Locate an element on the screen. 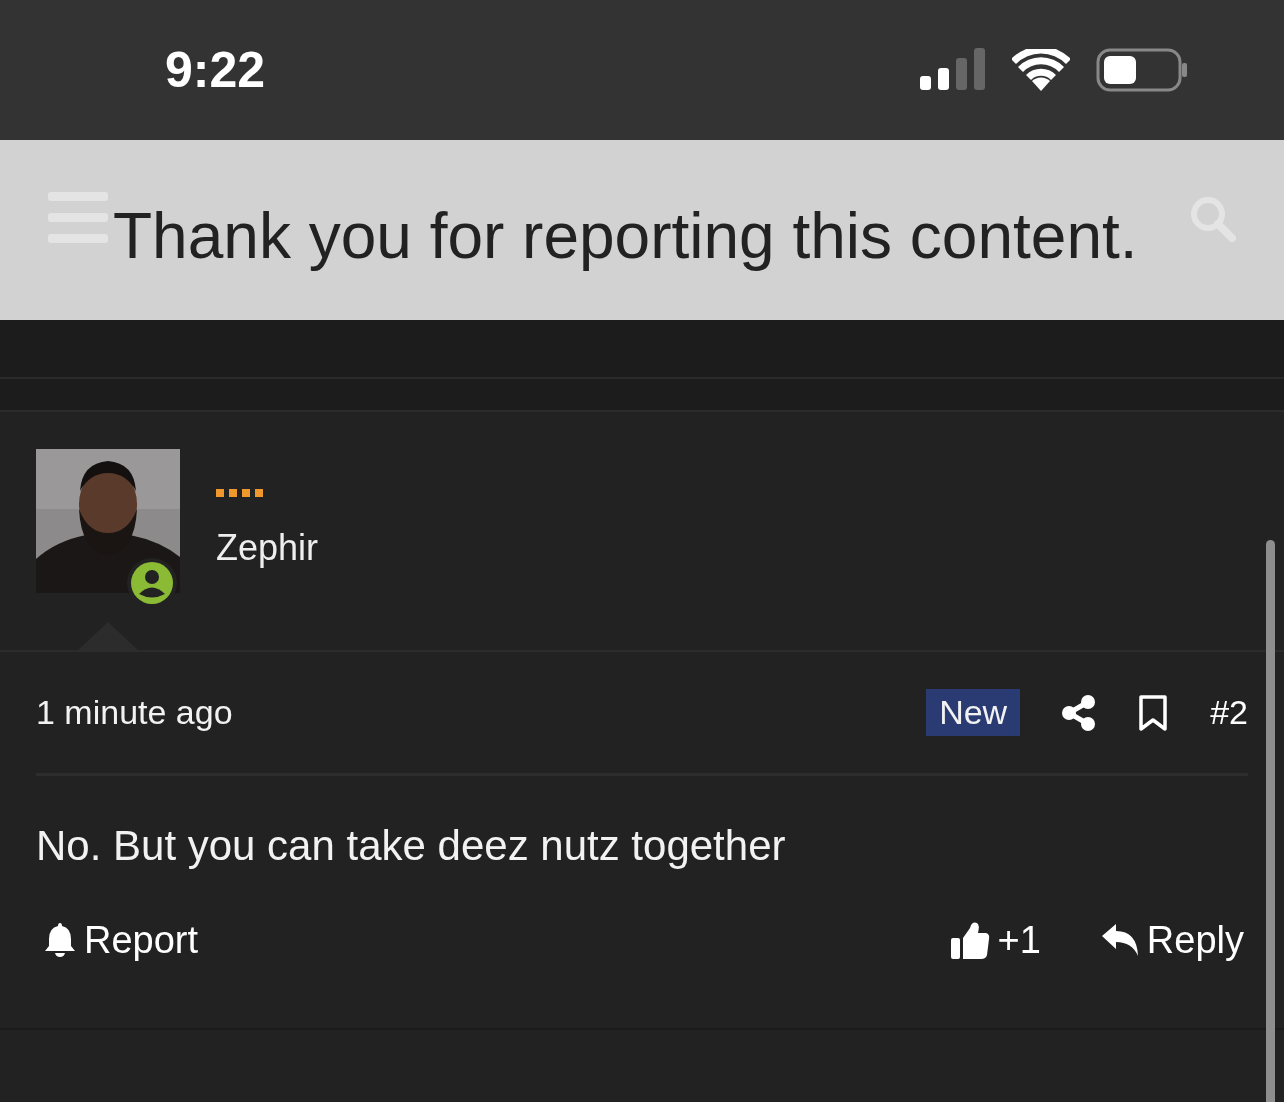 The width and height of the screenshot is (1284, 1102). thumbs-up-icon is located at coordinates (969, 940).